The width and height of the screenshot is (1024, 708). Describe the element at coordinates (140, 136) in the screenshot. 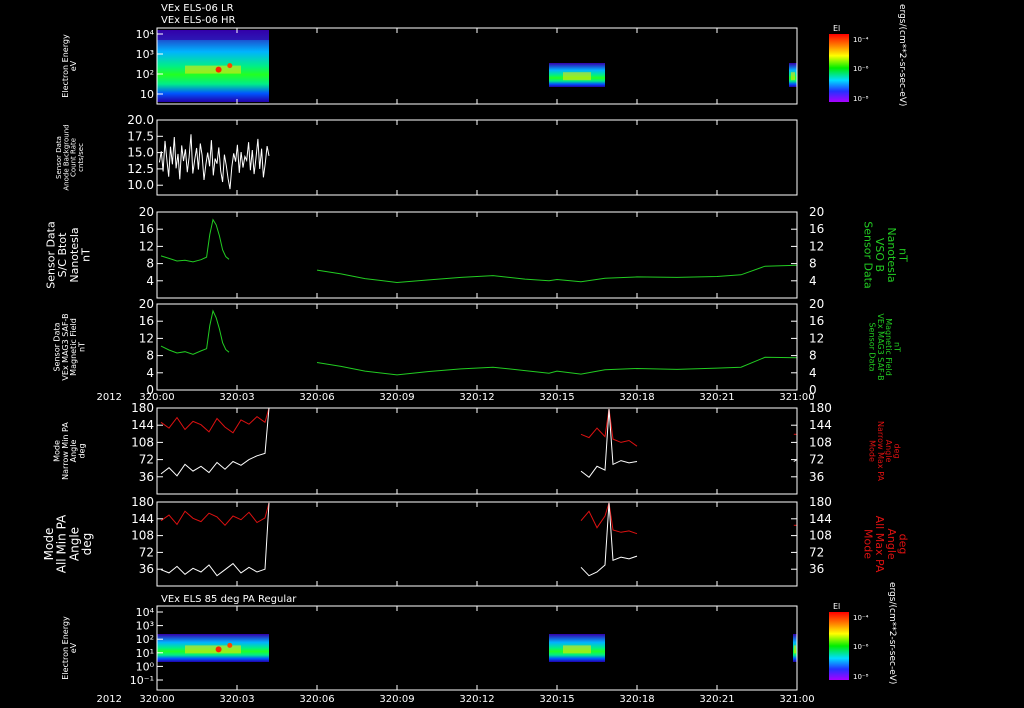

I see `y-tick-label: 17.5` at that location.